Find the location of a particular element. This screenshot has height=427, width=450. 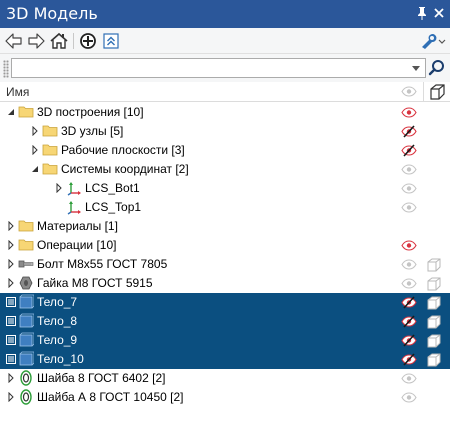

title-bar: 3D Модель is located at coordinates (225, 14).